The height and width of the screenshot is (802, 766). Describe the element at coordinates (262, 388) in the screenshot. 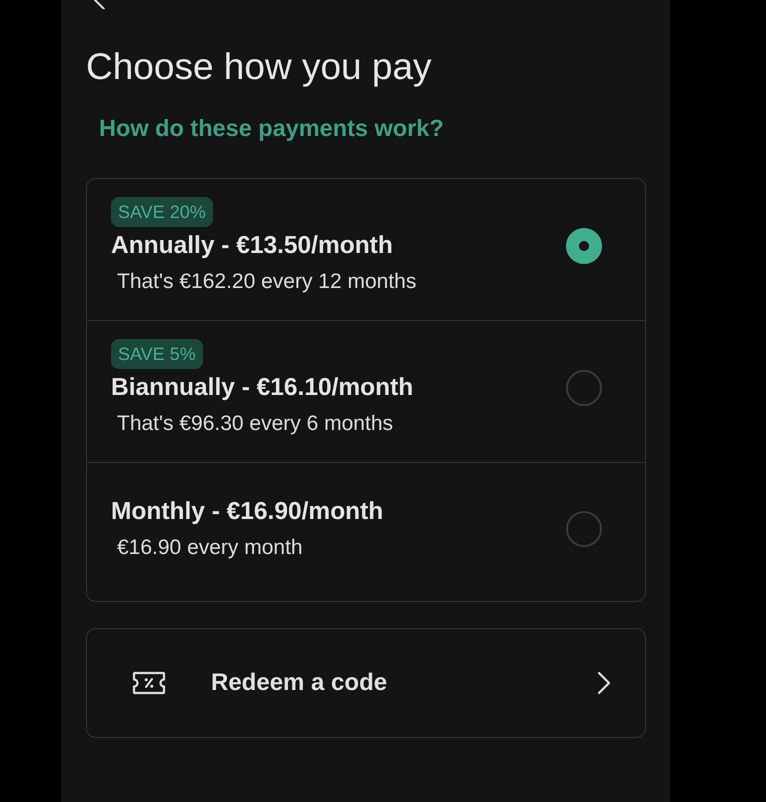

I see `plan-title: Biannually - €16.10/month` at that location.